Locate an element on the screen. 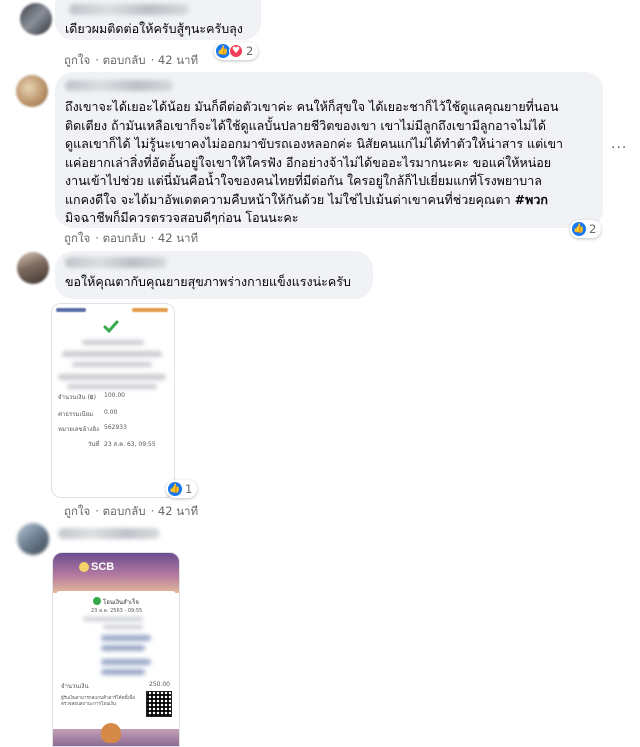  reaction-count: 👍 2 is located at coordinates (586, 229).